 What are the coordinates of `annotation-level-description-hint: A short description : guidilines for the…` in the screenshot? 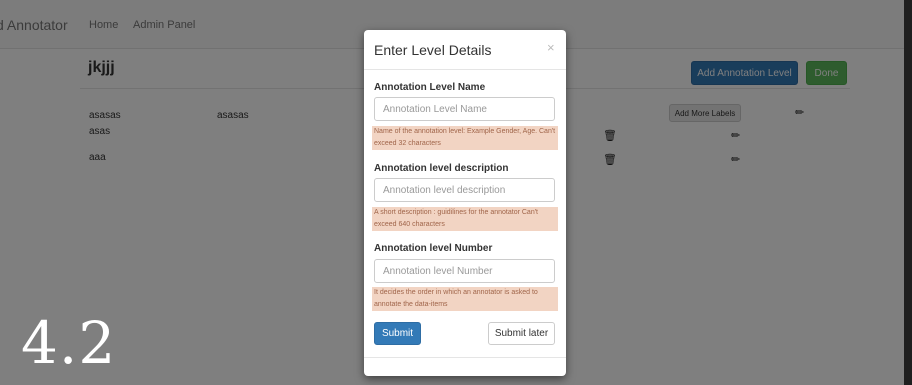 It's located at (465, 219).